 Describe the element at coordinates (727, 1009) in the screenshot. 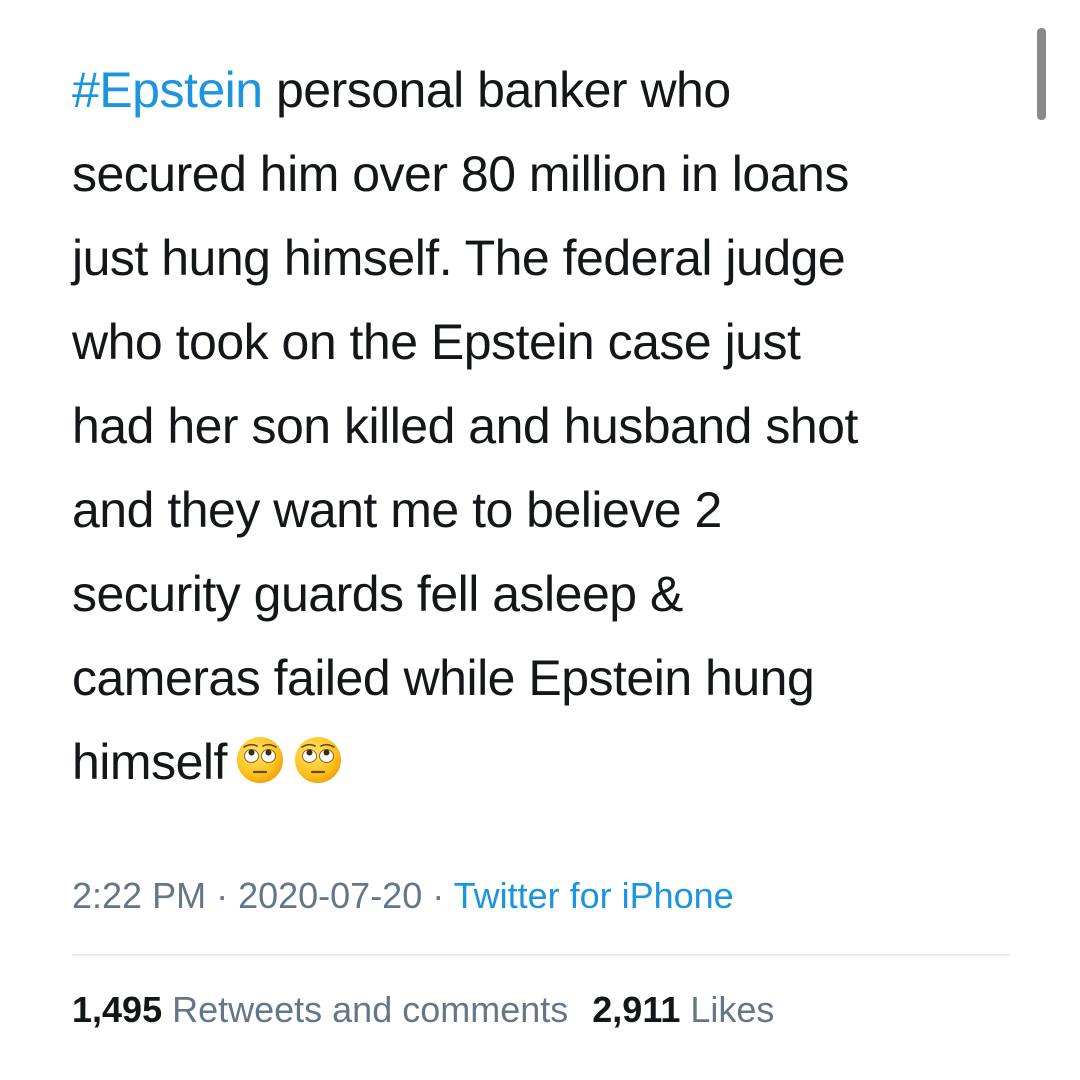

I see `likes-label: Likes` at that location.